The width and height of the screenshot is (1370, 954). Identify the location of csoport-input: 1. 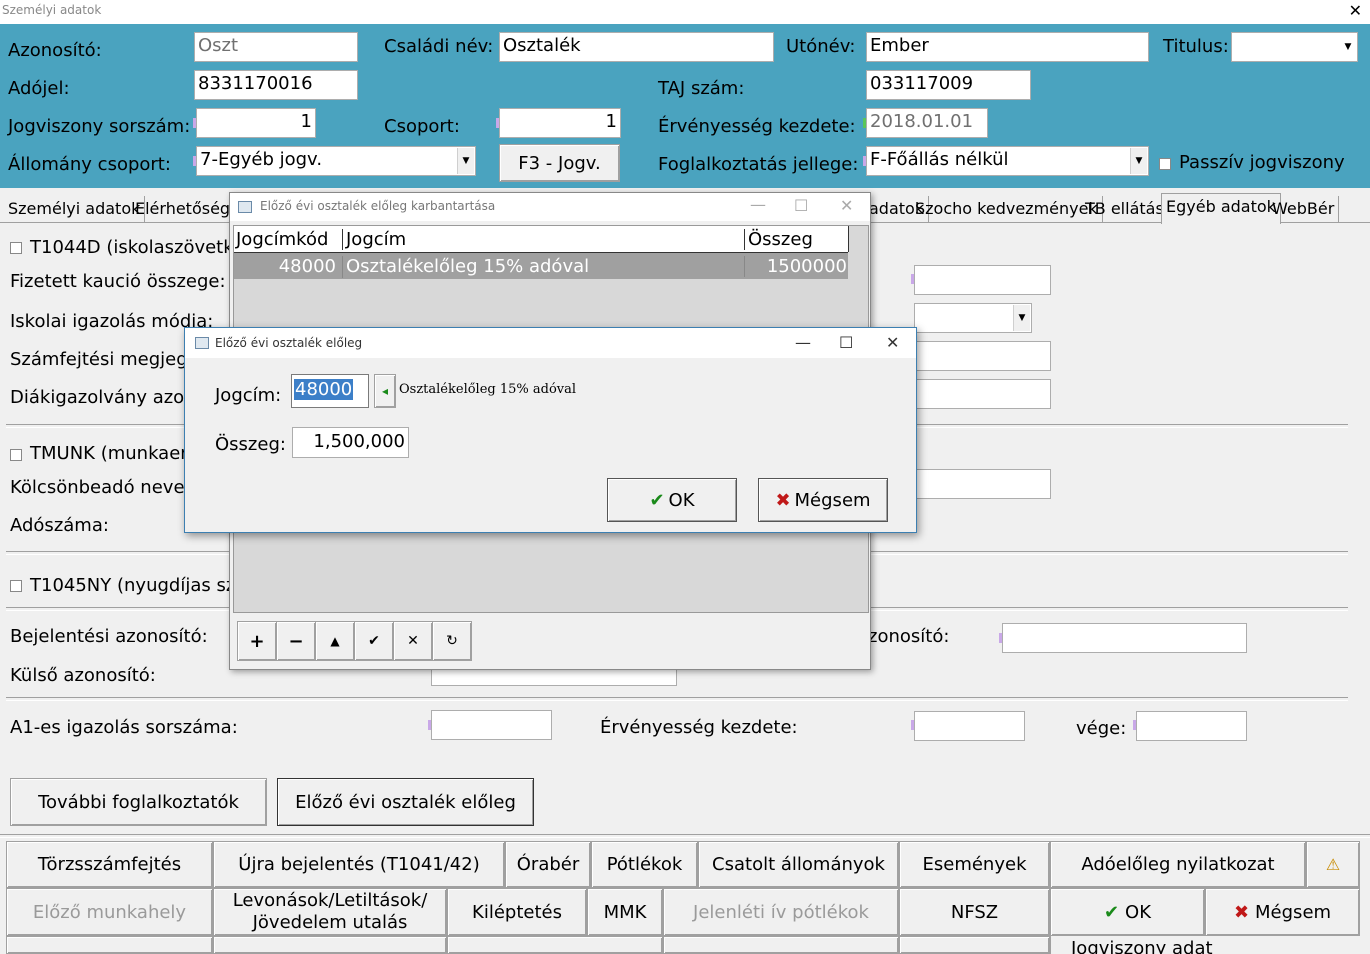
(560, 123).